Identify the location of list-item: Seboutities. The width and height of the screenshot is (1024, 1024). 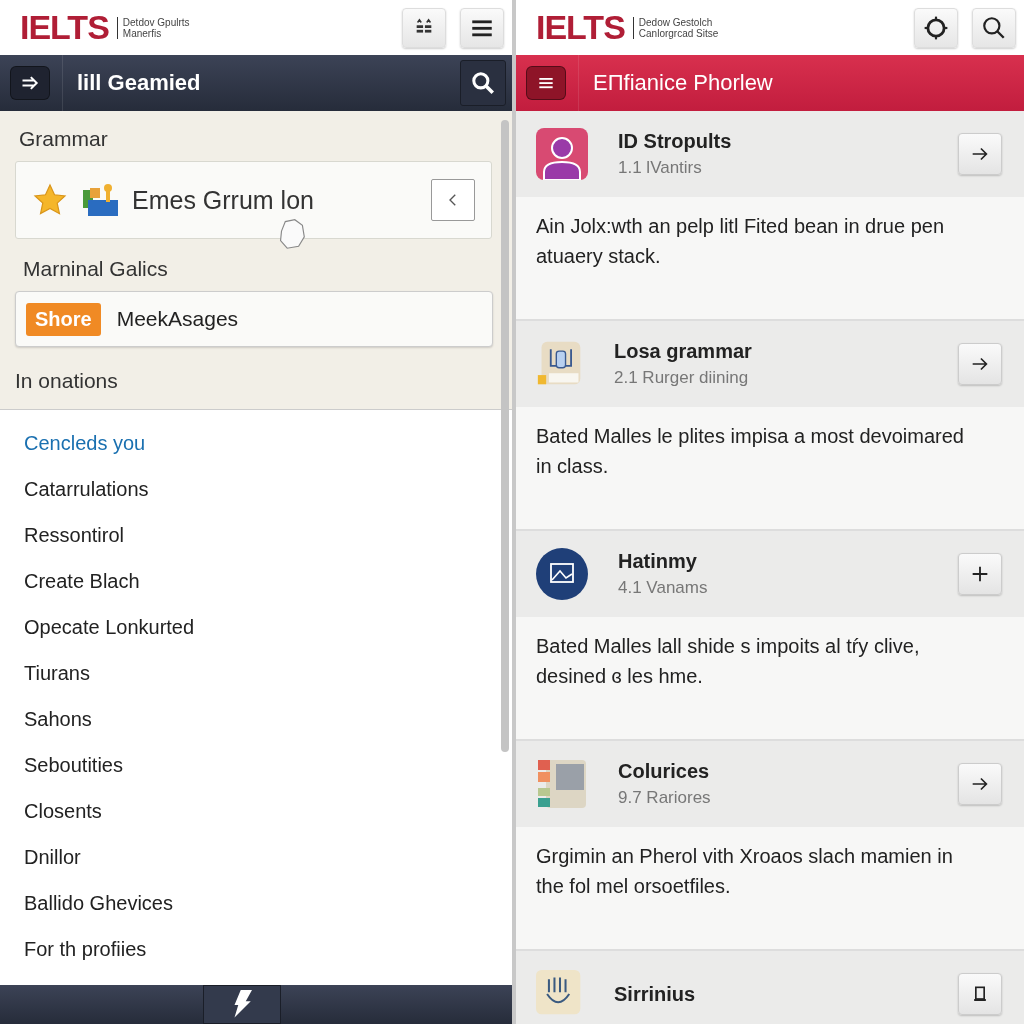
(268, 765).